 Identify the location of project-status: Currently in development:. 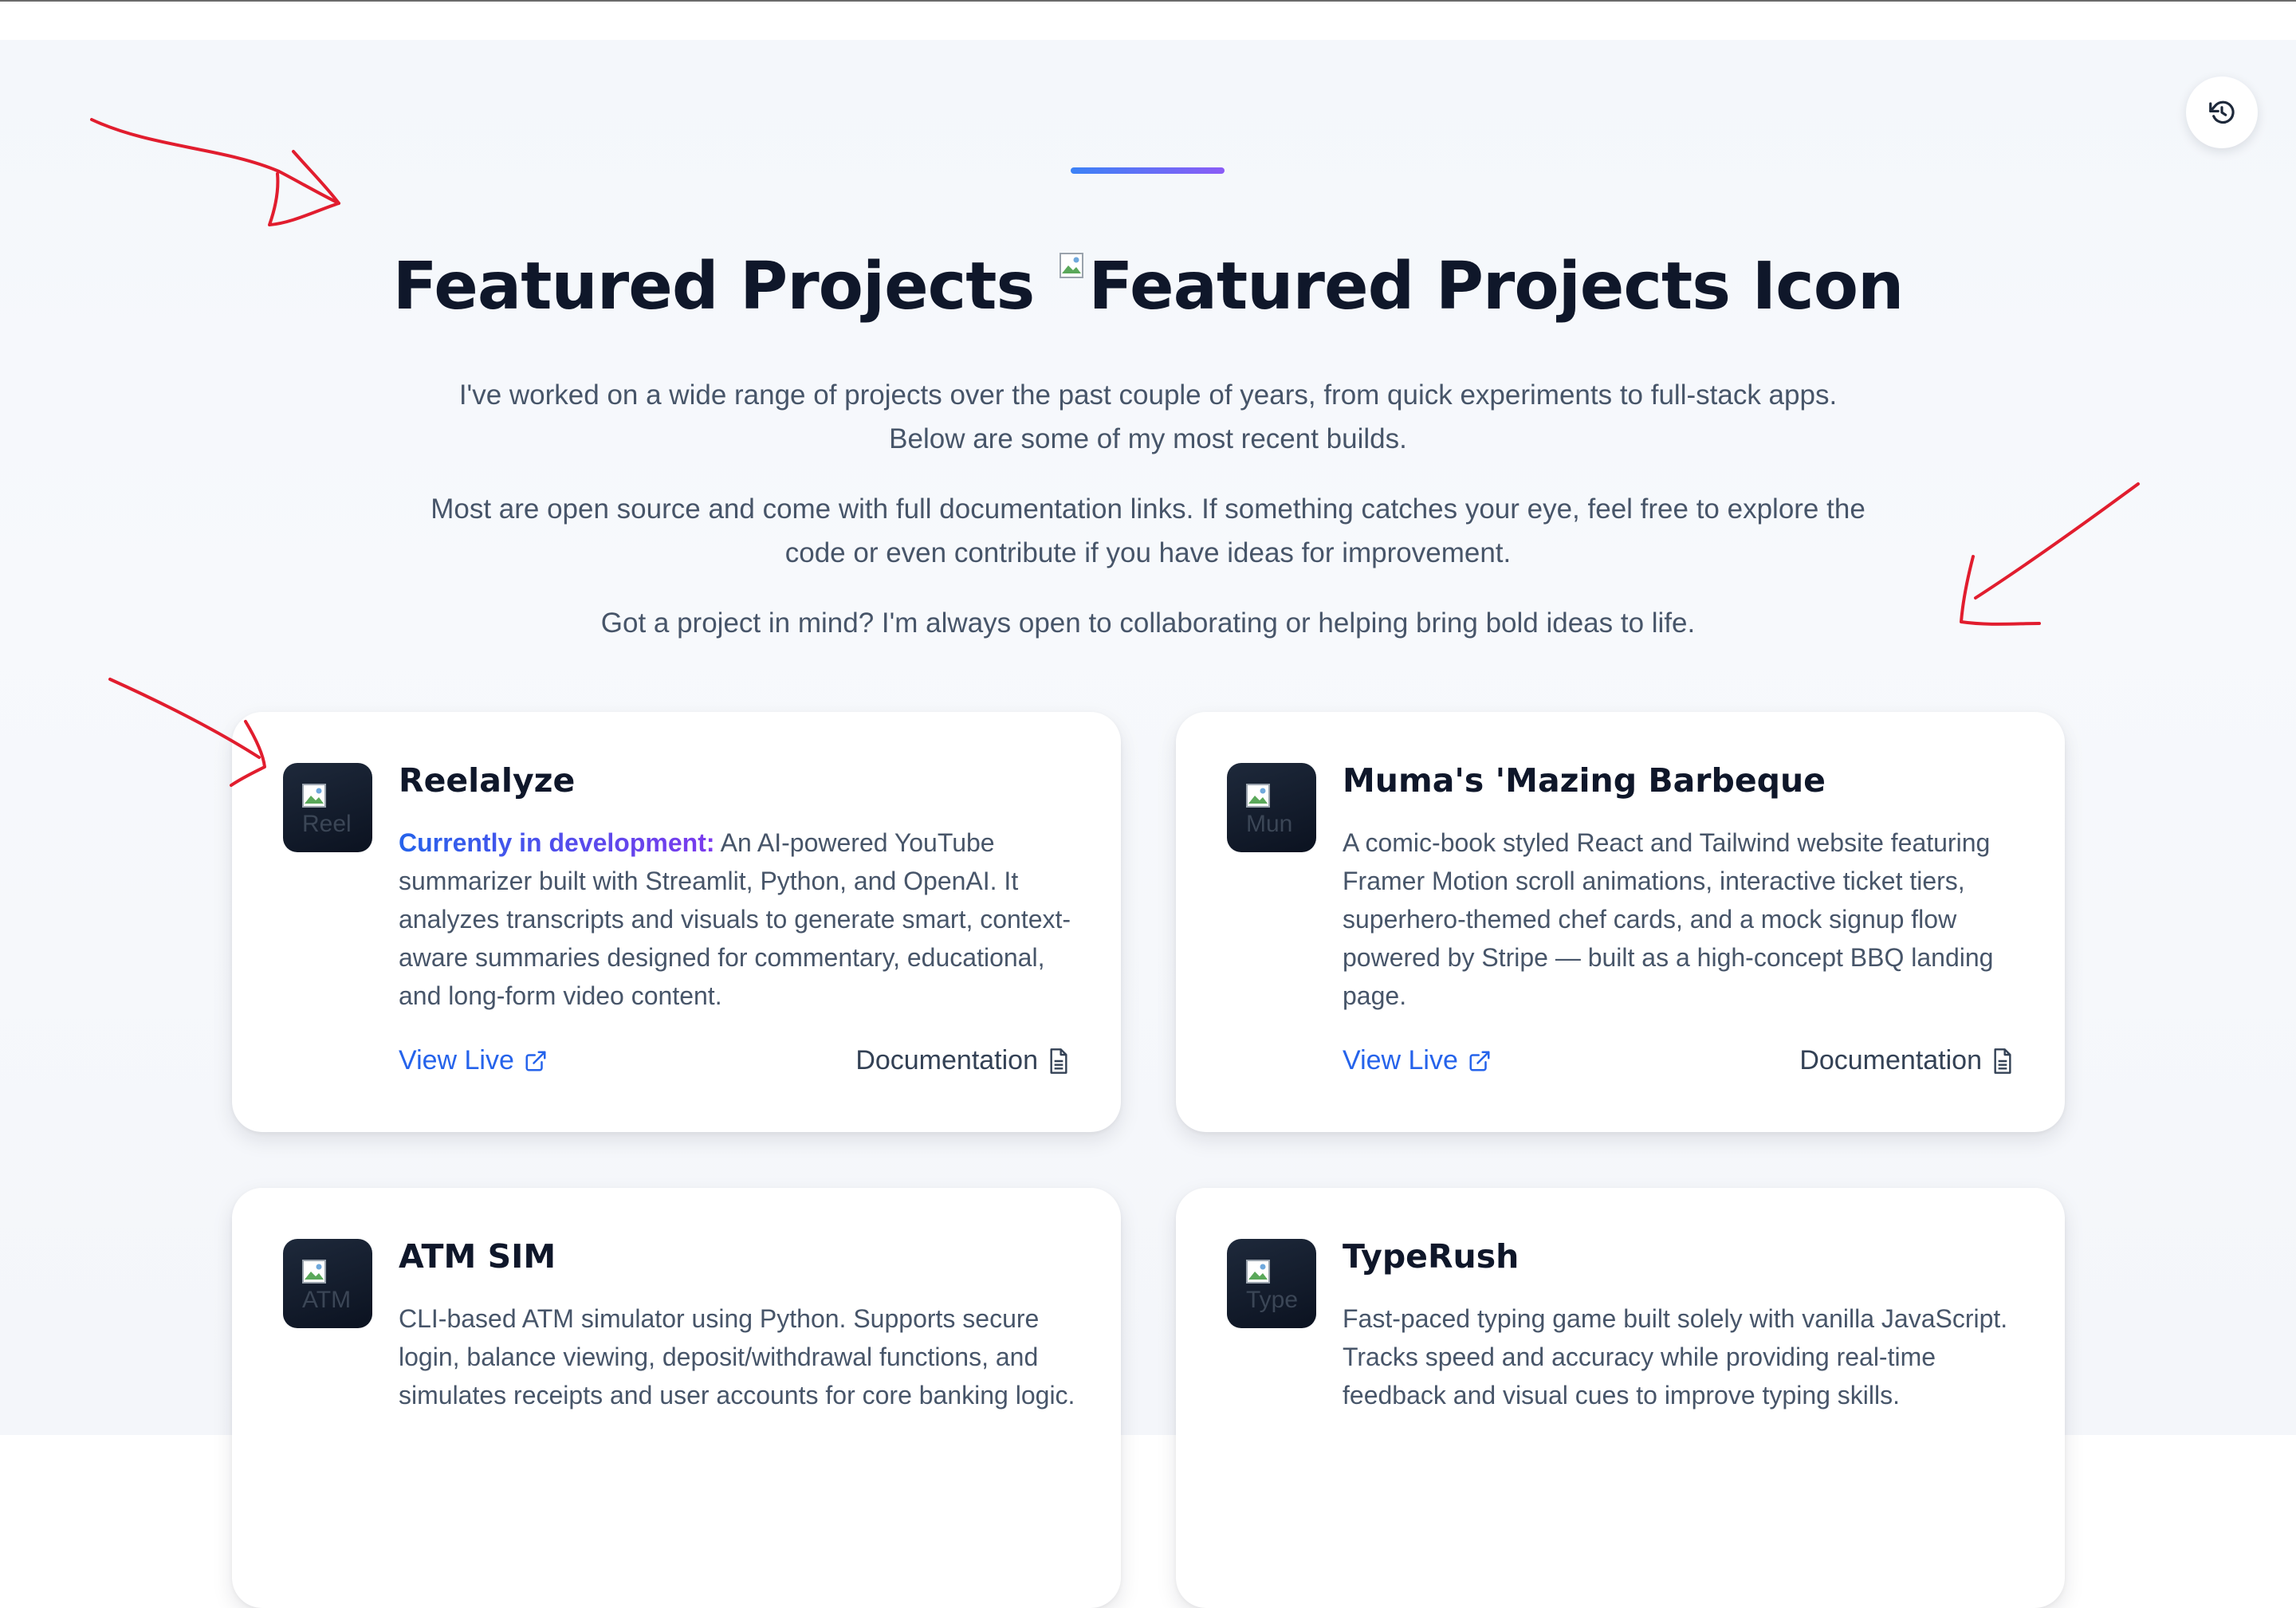
(557, 842).